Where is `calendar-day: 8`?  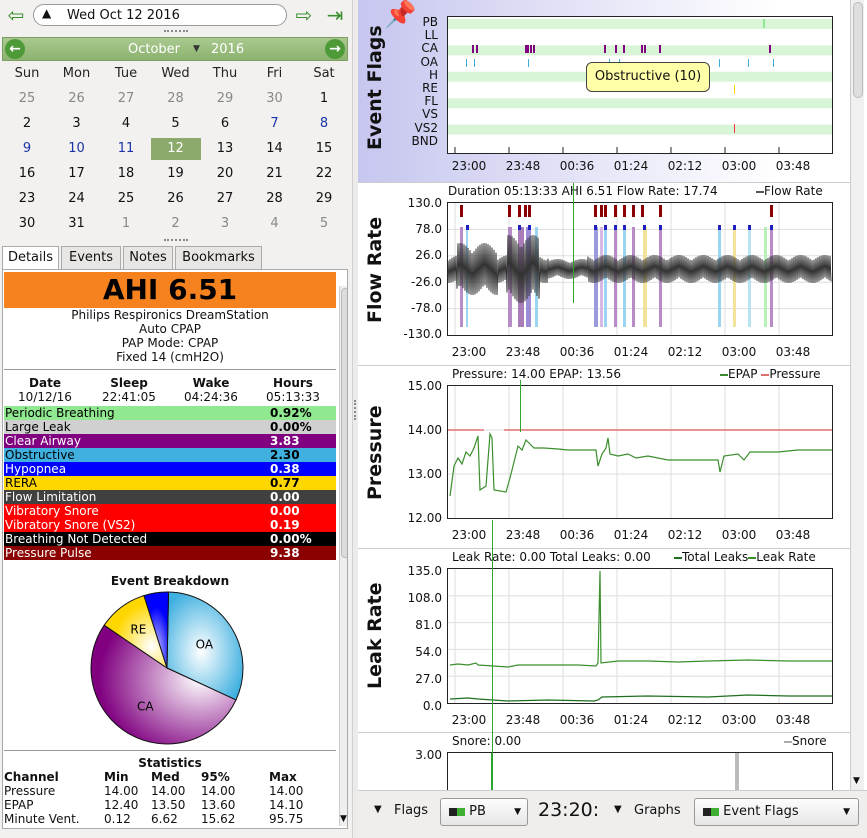
calendar-day: 8 is located at coordinates (324, 124).